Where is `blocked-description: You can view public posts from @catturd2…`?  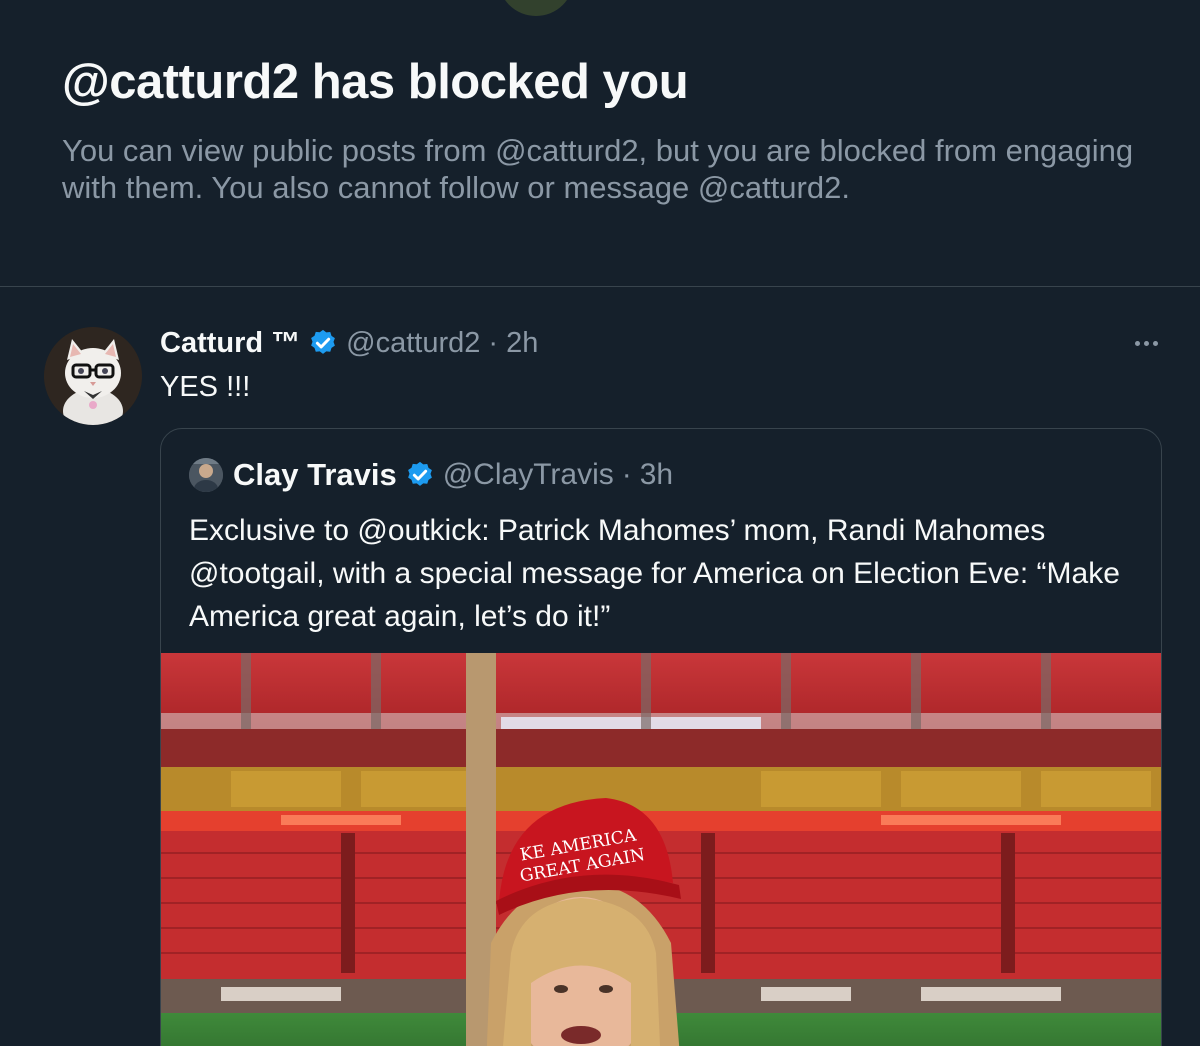 blocked-description: You can view public posts from @catturd2… is located at coordinates (598, 169).